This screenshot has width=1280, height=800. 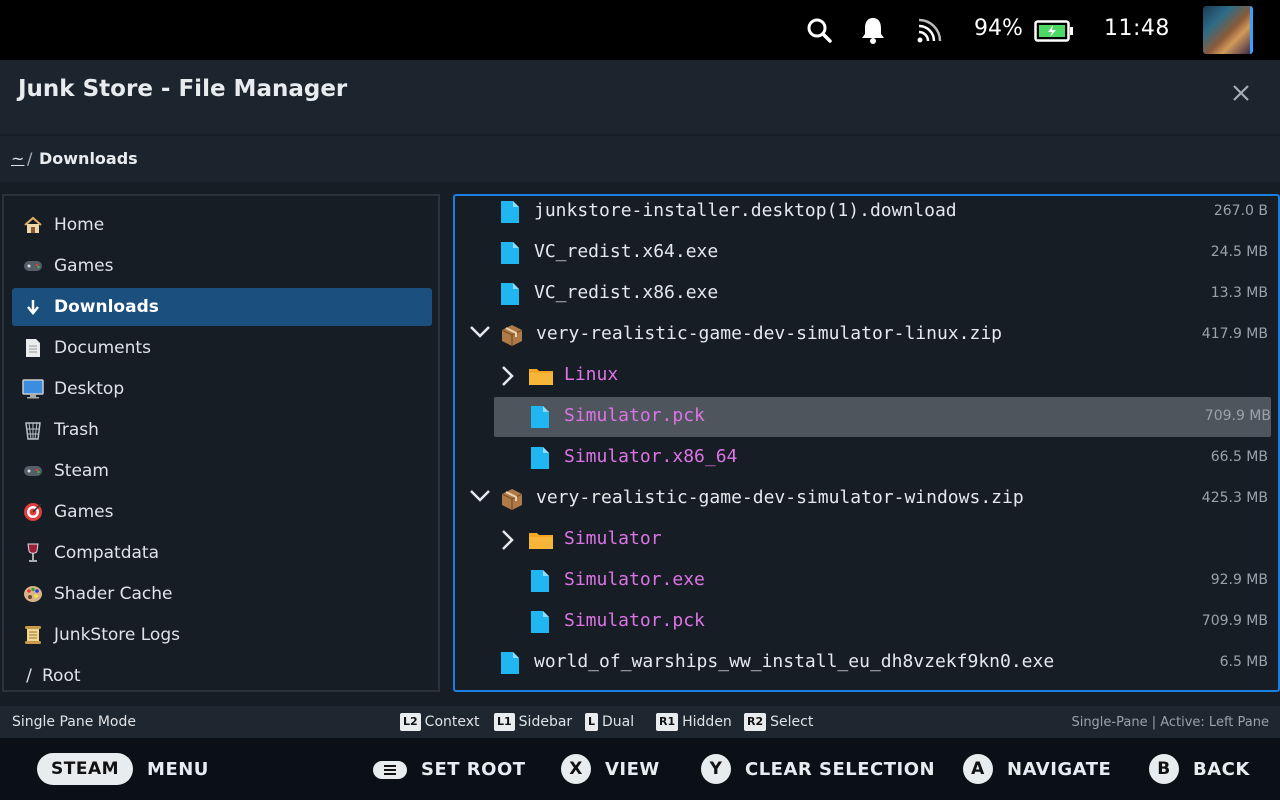 What do you see at coordinates (222, 389) in the screenshot?
I see `sidebar-item-desktop: Desktop` at bounding box center [222, 389].